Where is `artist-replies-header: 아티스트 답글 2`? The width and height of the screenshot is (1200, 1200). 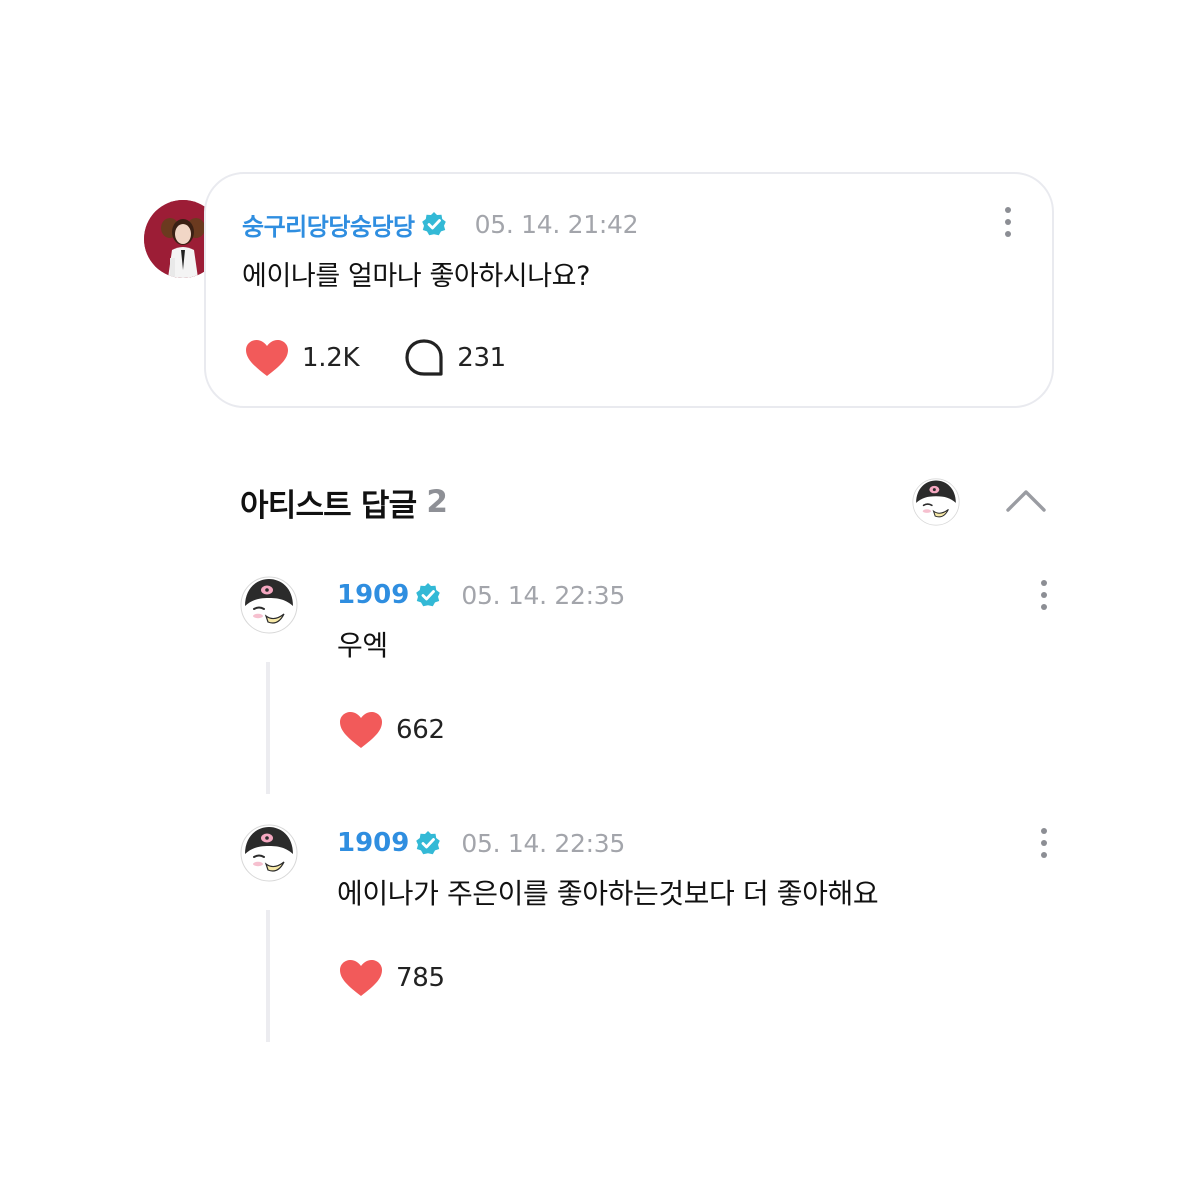
artist-replies-header: 아티스트 답글 2 is located at coordinates (344, 503).